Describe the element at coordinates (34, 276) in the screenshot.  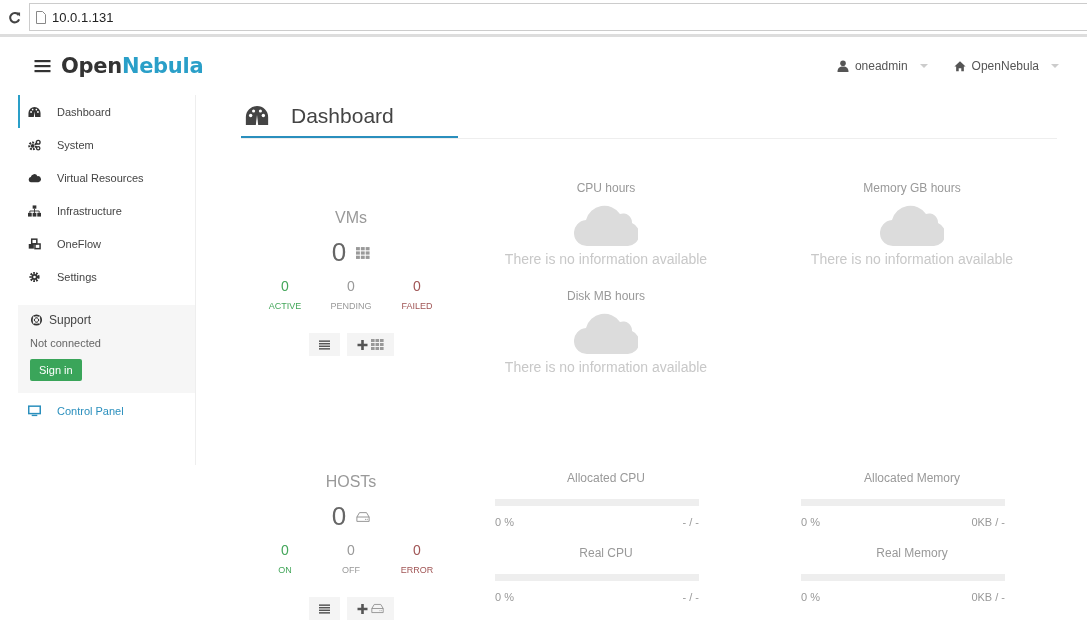
I see `settings-icon` at that location.